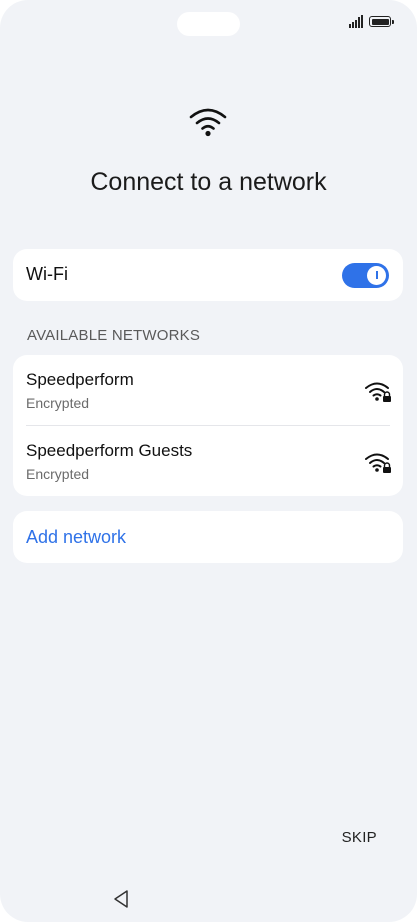  I want to click on wifi-toggle-row: Wi-Fi, so click(208, 275).